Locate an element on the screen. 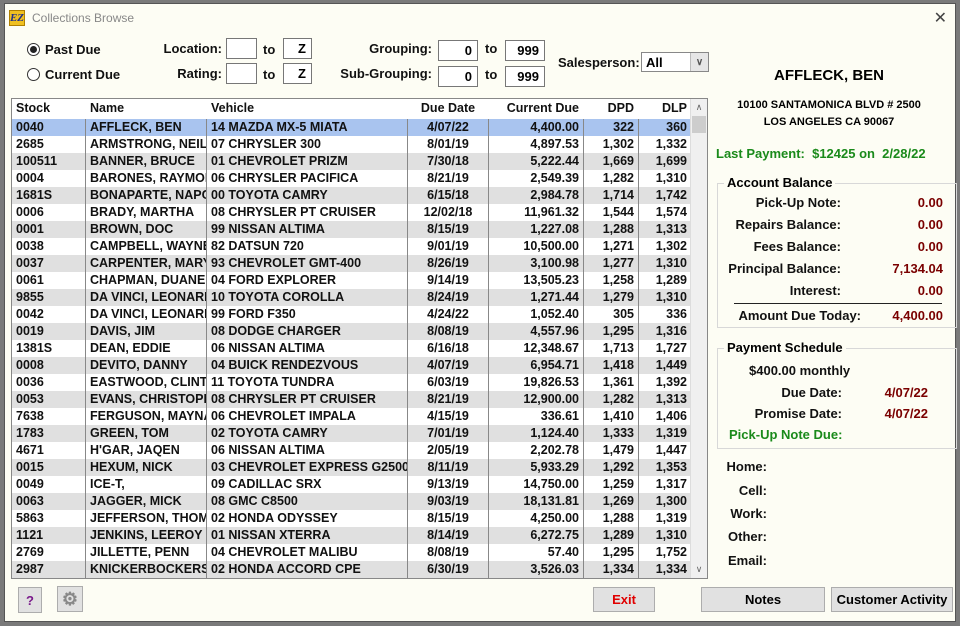  past-due-label: Past Due is located at coordinates (73, 49).